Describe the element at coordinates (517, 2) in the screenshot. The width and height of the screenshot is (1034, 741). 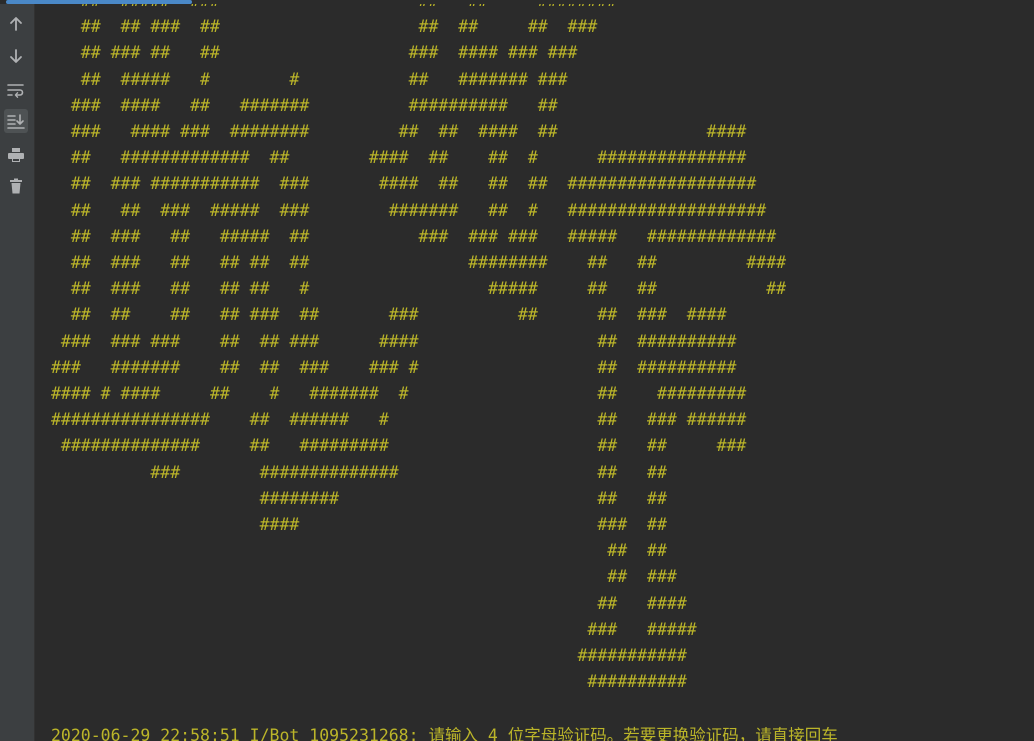
I see `progress-bar` at that location.